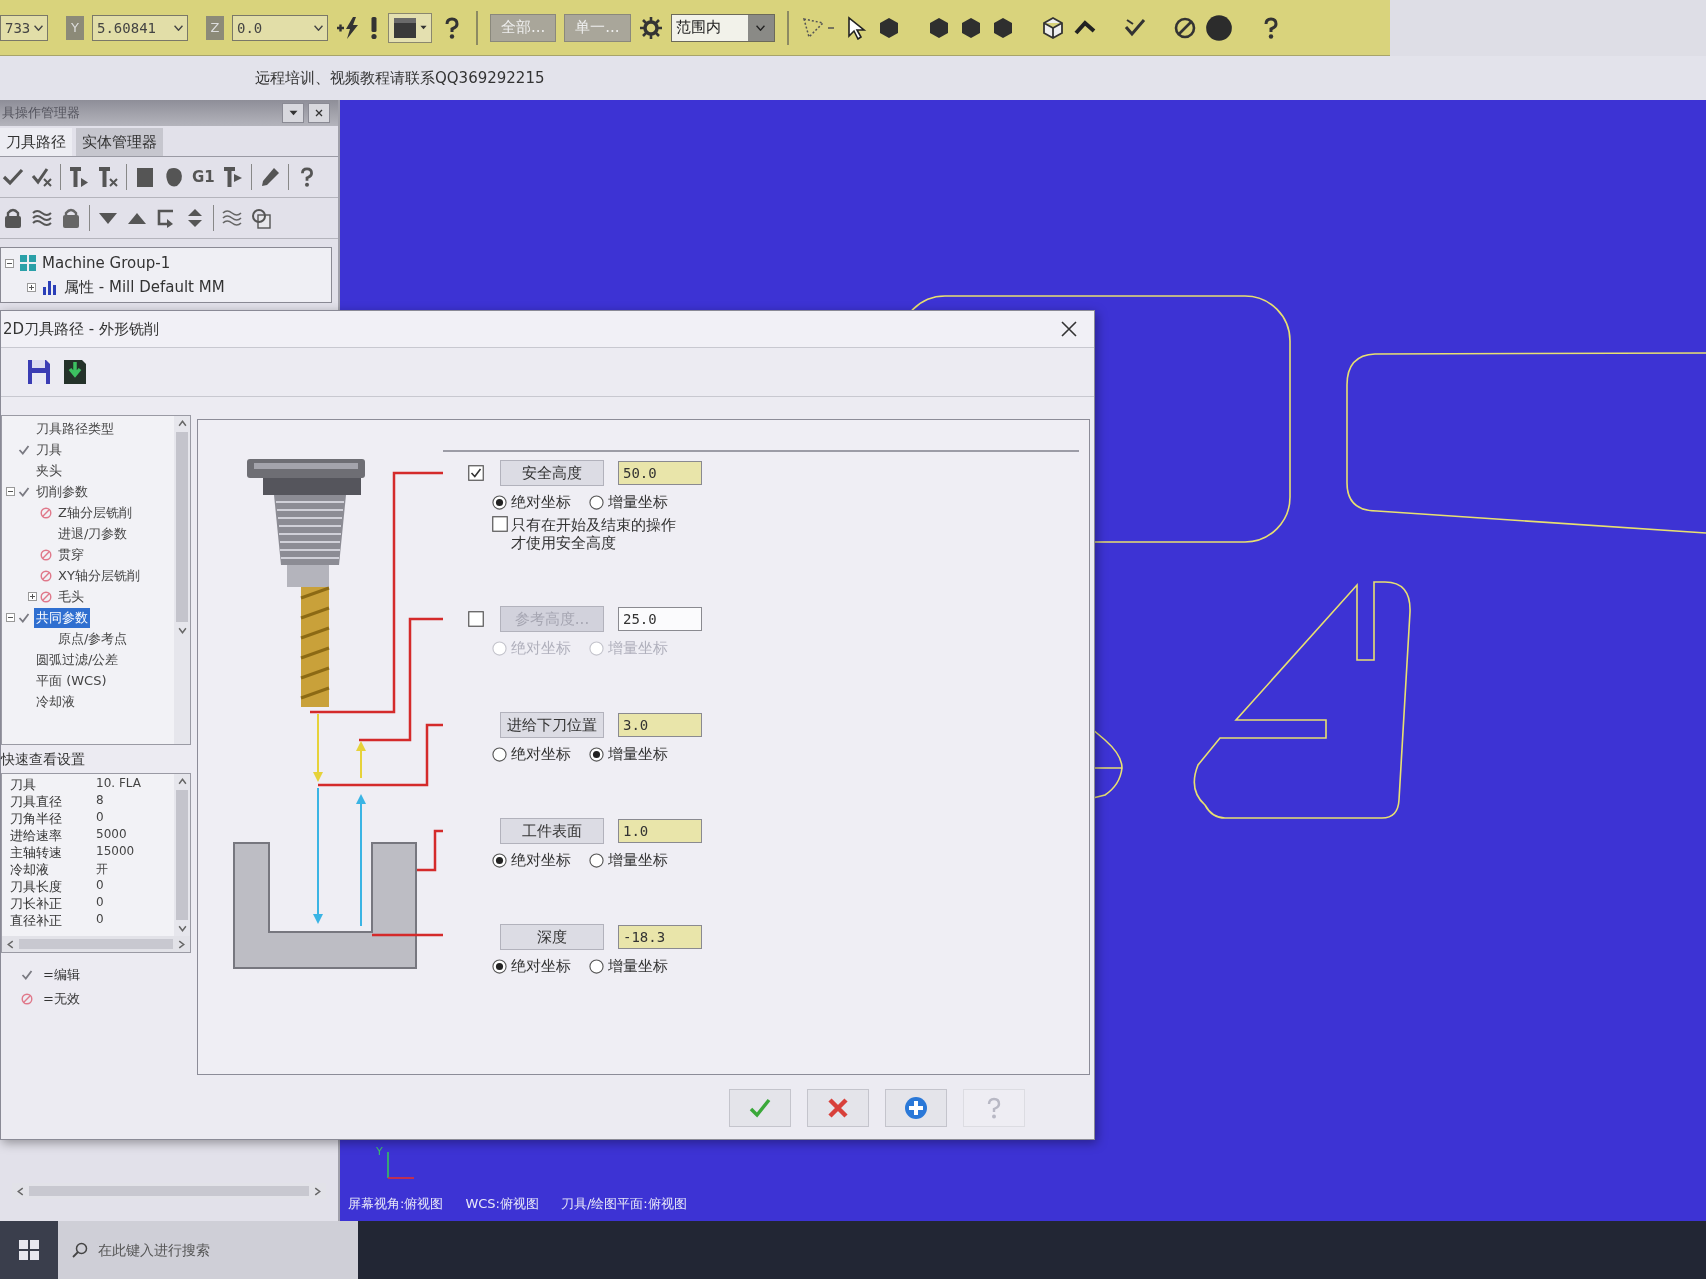 The height and width of the screenshot is (1279, 1706). I want to click on gear-icon, so click(650, 27).